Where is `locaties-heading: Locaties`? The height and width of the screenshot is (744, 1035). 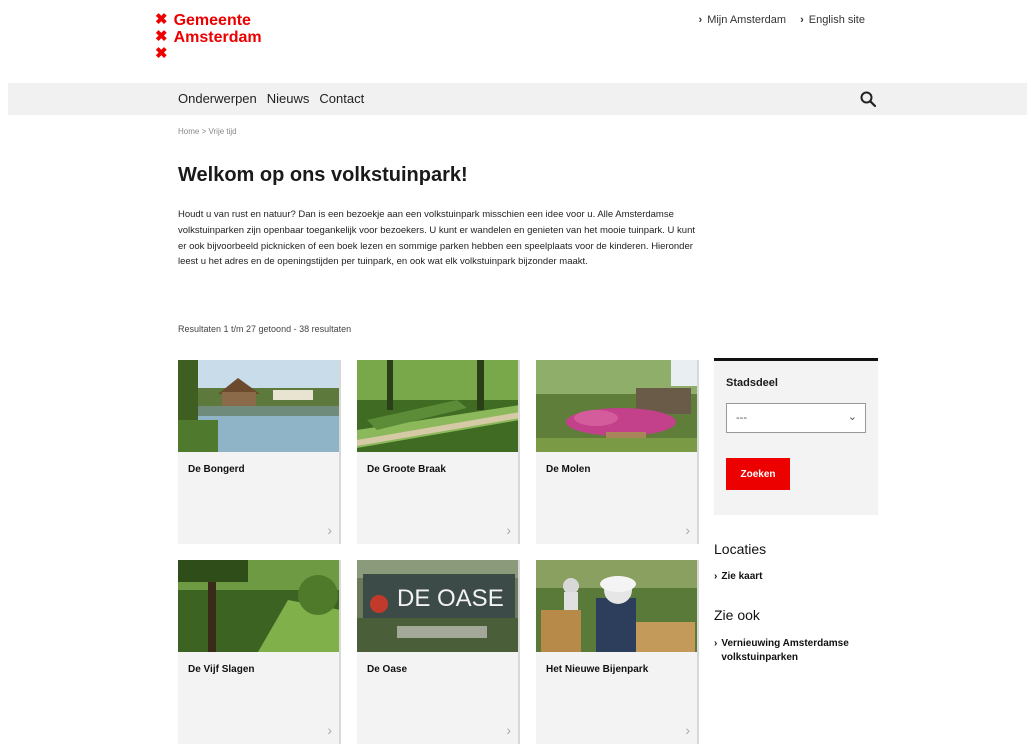 locaties-heading: Locaties is located at coordinates (740, 549).